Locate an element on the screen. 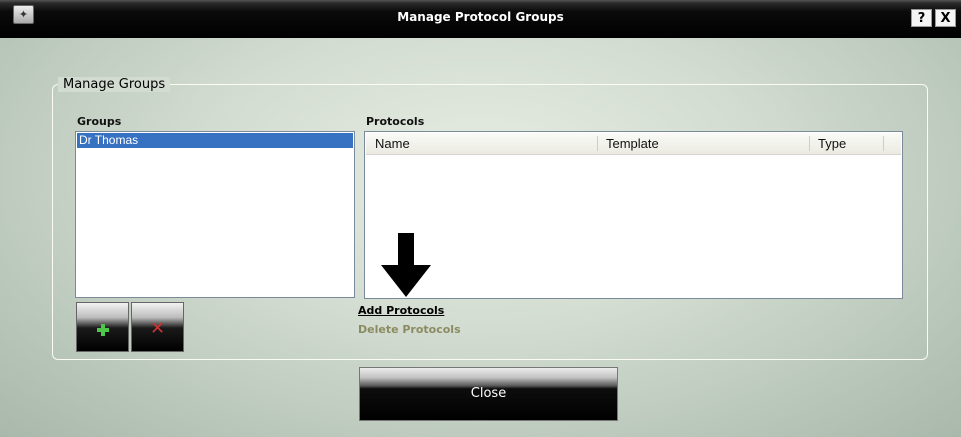 The image size is (961, 437). protocols-table-header: Name Template Type is located at coordinates (633, 144).